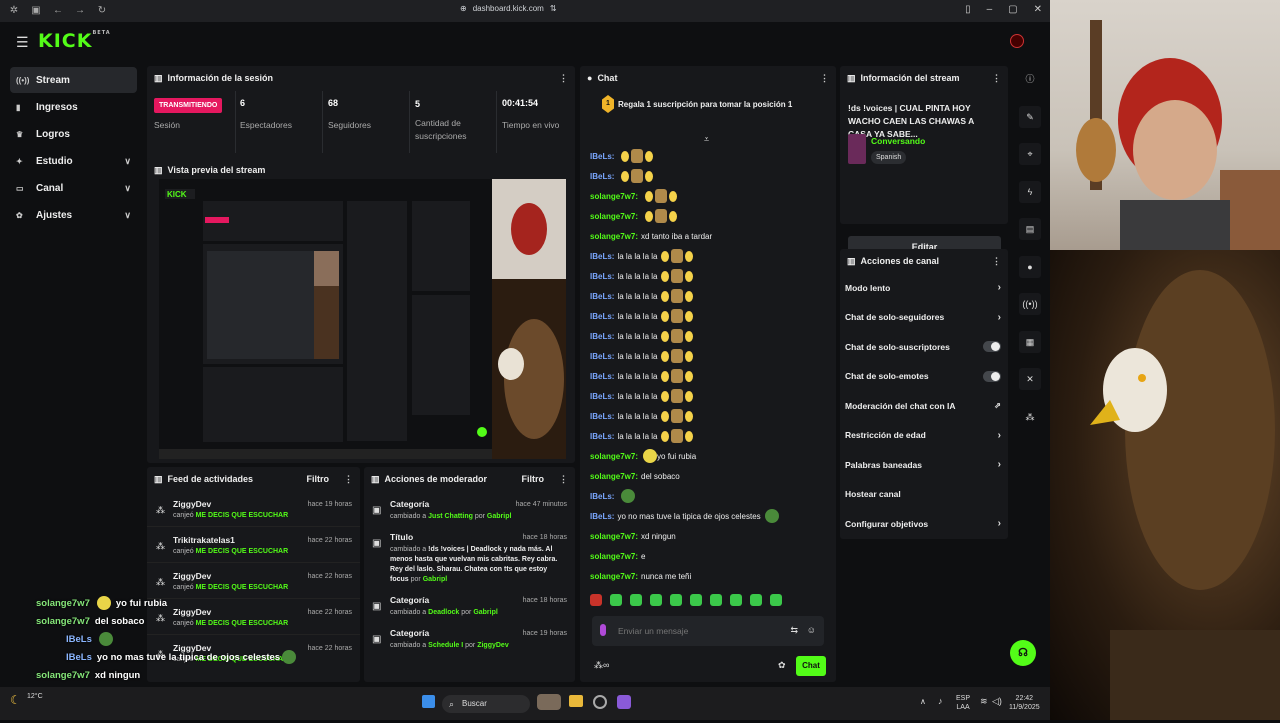 This screenshot has height=723, width=1280. What do you see at coordinates (102, 11) in the screenshot?
I see `reload-icon: ↻` at bounding box center [102, 11].